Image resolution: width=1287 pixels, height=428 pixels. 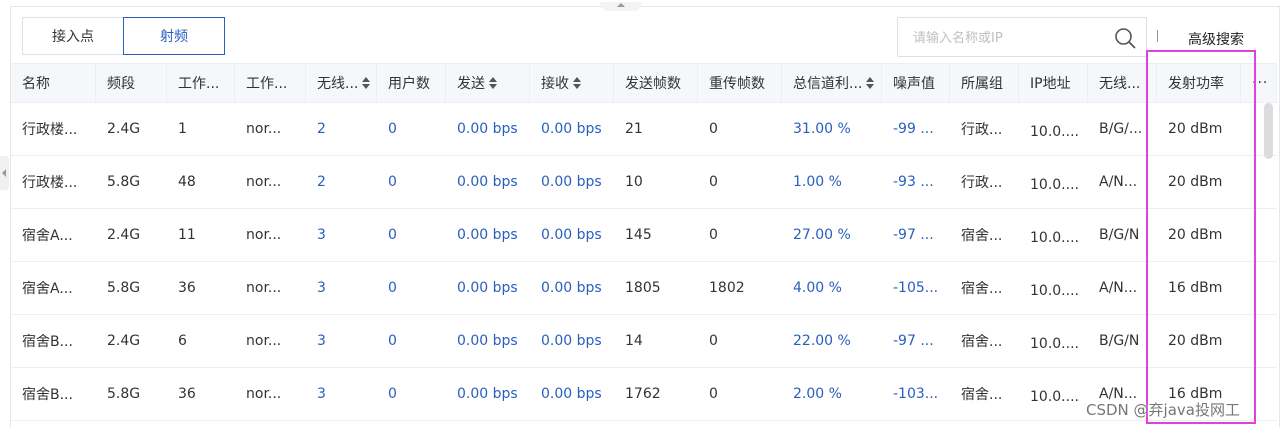 I want to click on column-header: 噪声值, so click(x=916, y=83).